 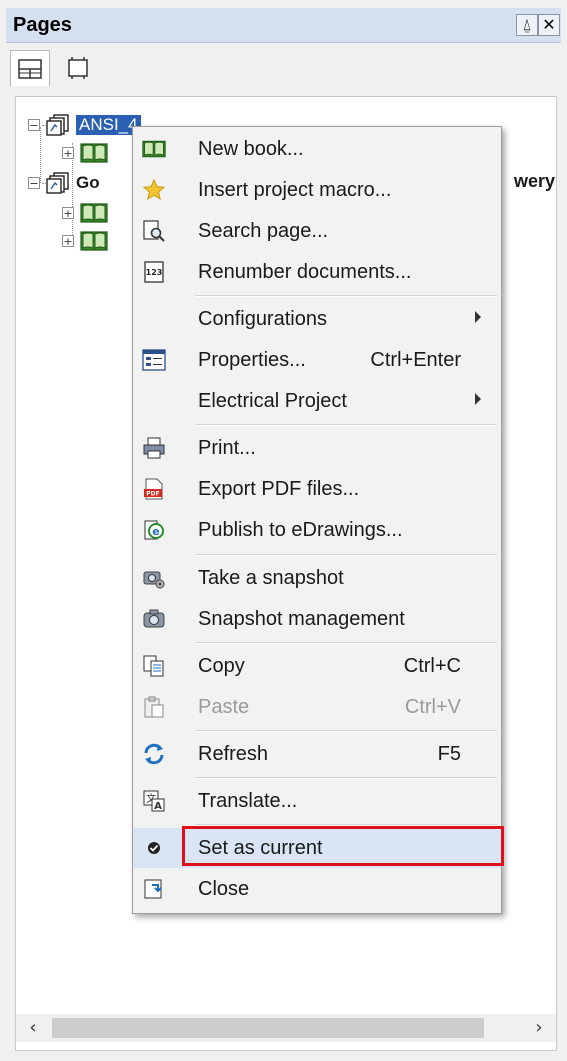 What do you see at coordinates (271, 578) in the screenshot?
I see `menu-item-label: Take a snapshot` at bounding box center [271, 578].